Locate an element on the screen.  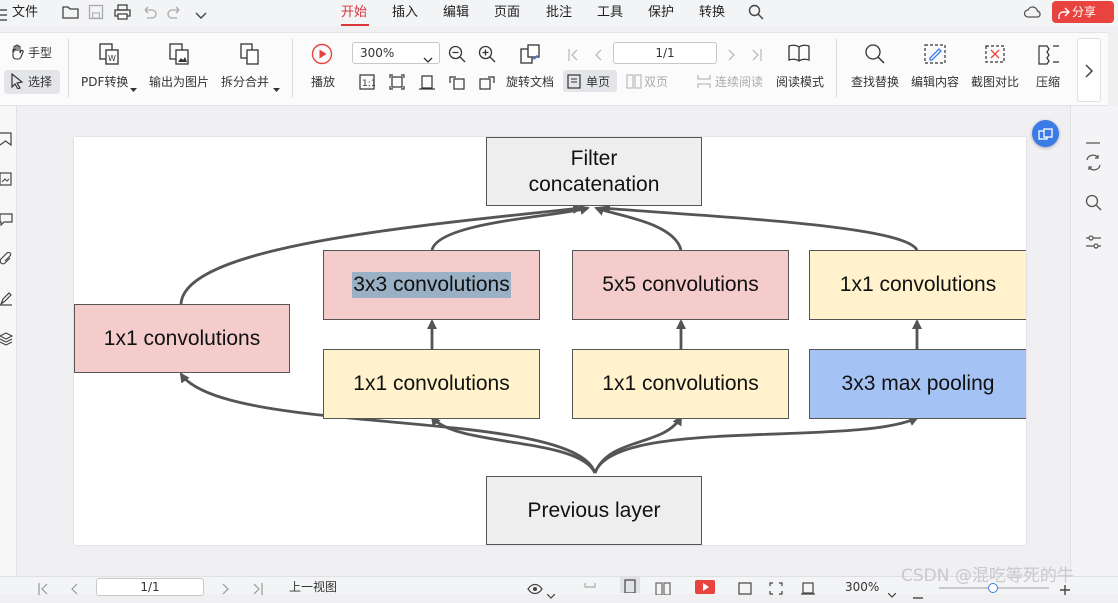
right-1x1-conv-box: 1x1 convolutions is located at coordinates (917, 285).